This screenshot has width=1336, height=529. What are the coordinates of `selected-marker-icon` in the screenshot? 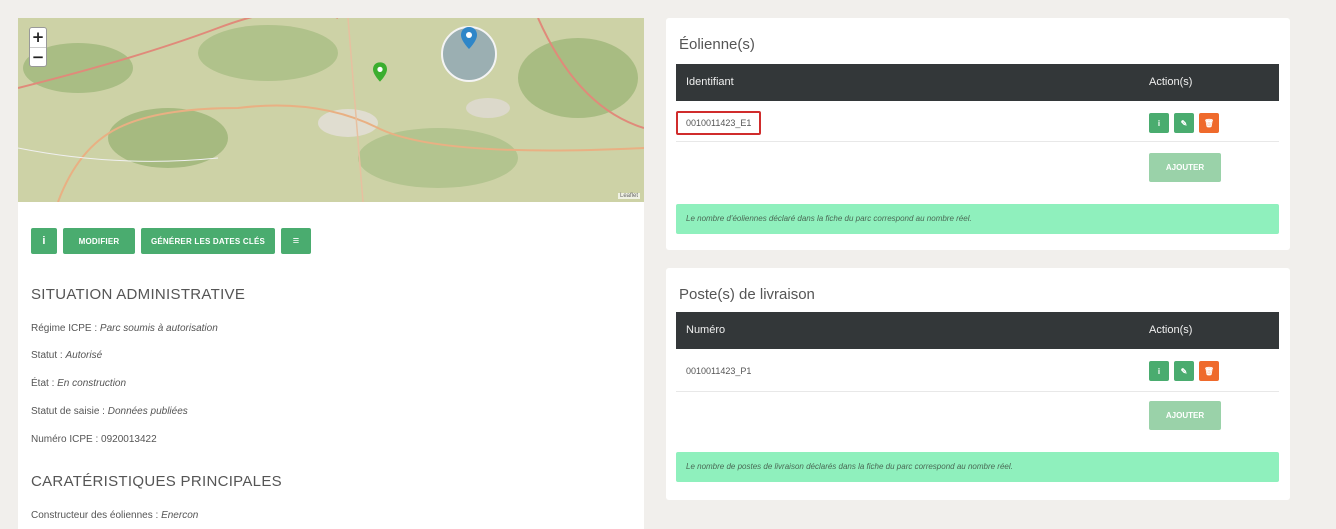 It's located at (469, 38).